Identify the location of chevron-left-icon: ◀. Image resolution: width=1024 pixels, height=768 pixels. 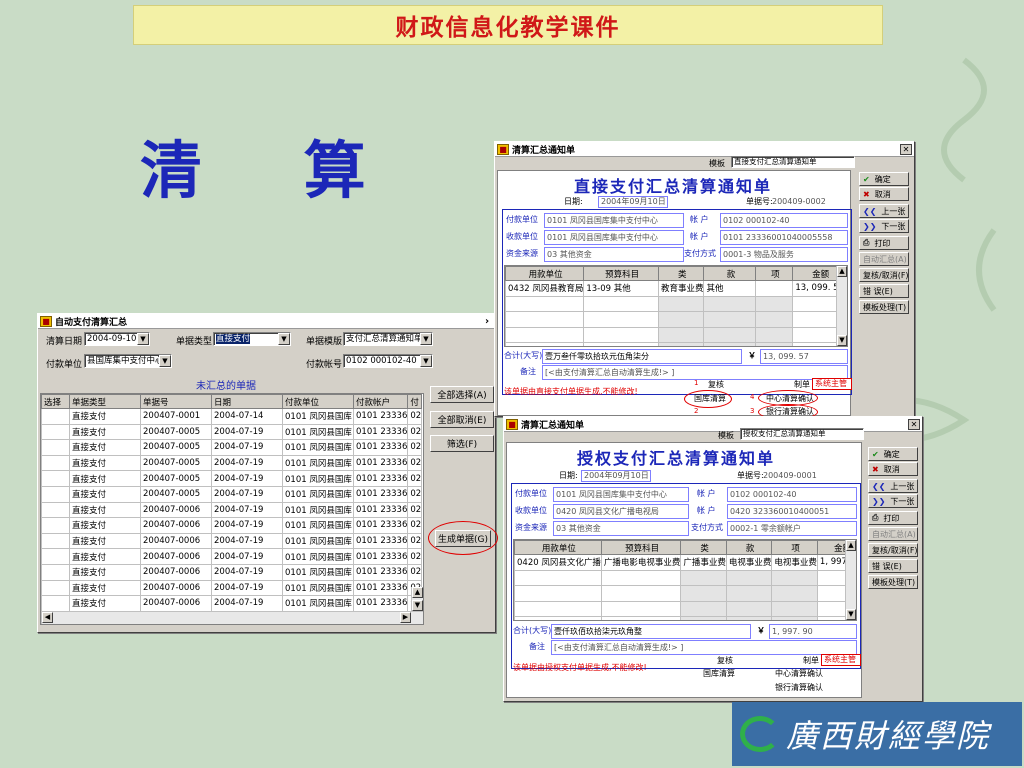
(47, 617).